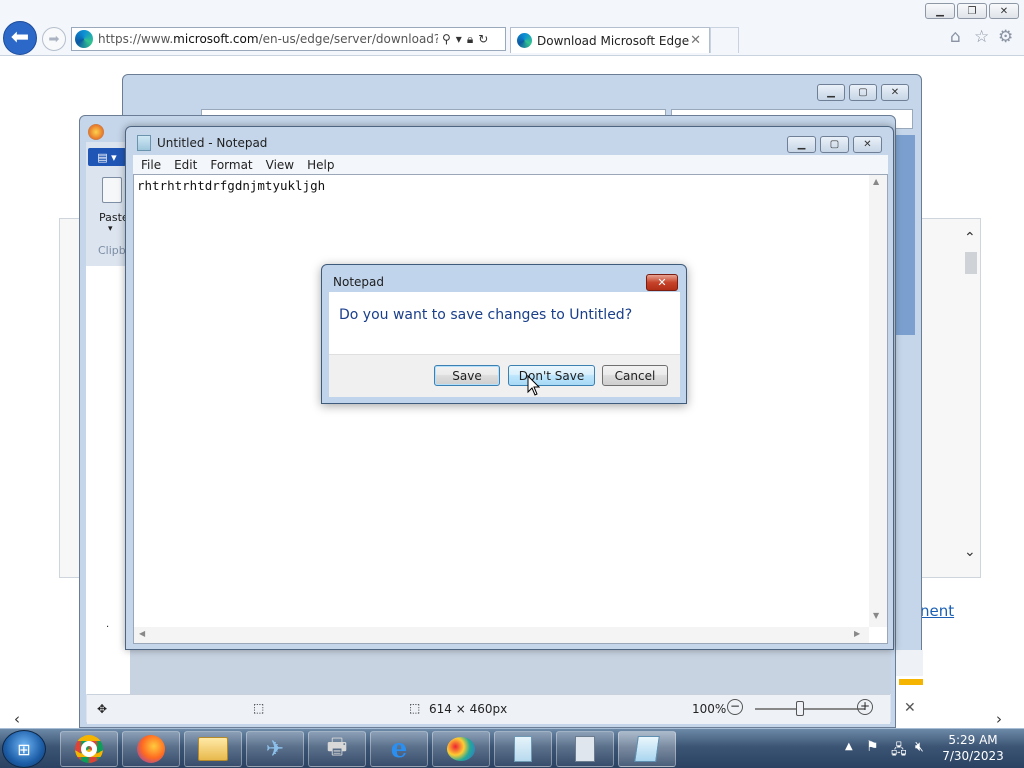 The height and width of the screenshot is (768, 1024). I want to click on mail-icon: ✈, so click(275, 749).